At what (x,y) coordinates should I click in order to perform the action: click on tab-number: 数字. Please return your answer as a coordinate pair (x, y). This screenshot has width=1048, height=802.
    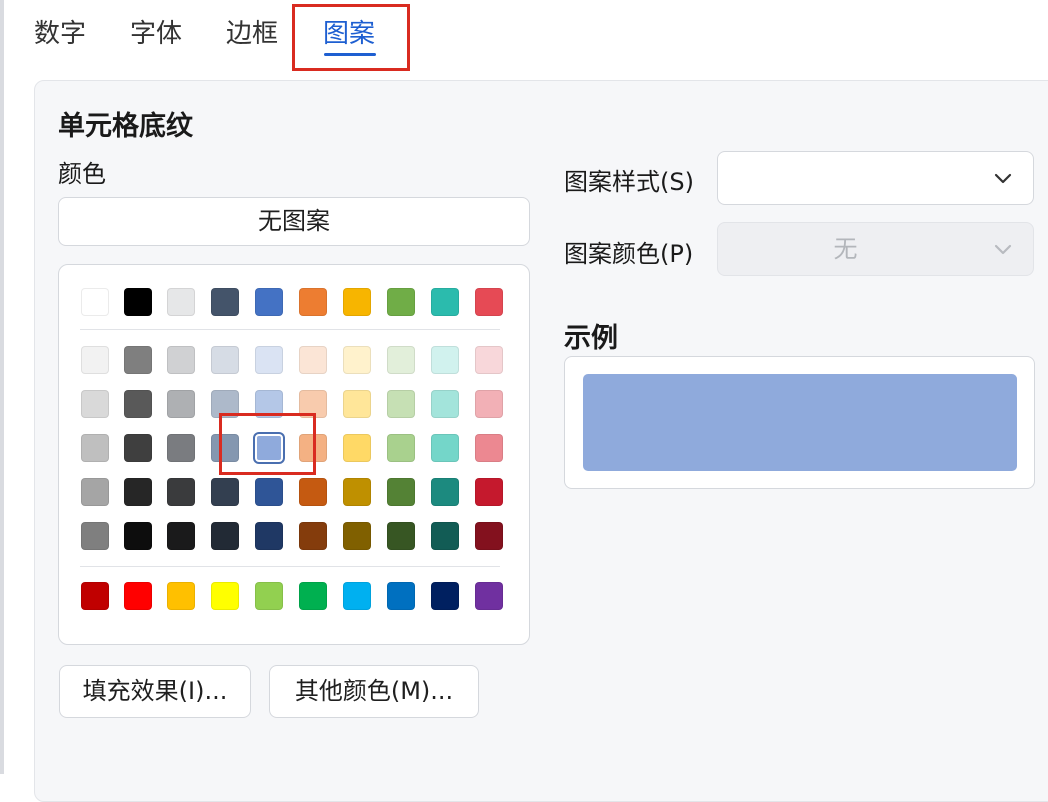
    Looking at the image, I should click on (60, 34).